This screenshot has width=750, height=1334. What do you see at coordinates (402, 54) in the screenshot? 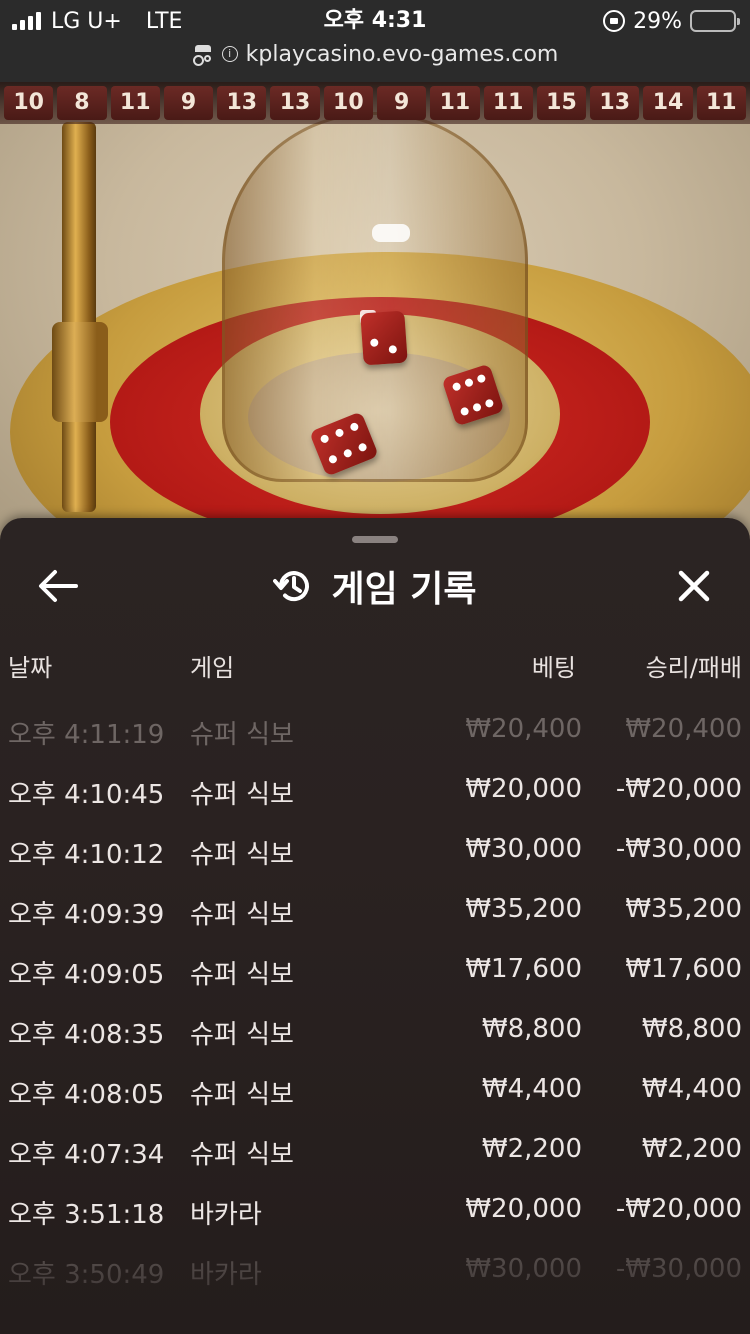
I see `url-text: kplaycasino.evo-games.com` at bounding box center [402, 54].